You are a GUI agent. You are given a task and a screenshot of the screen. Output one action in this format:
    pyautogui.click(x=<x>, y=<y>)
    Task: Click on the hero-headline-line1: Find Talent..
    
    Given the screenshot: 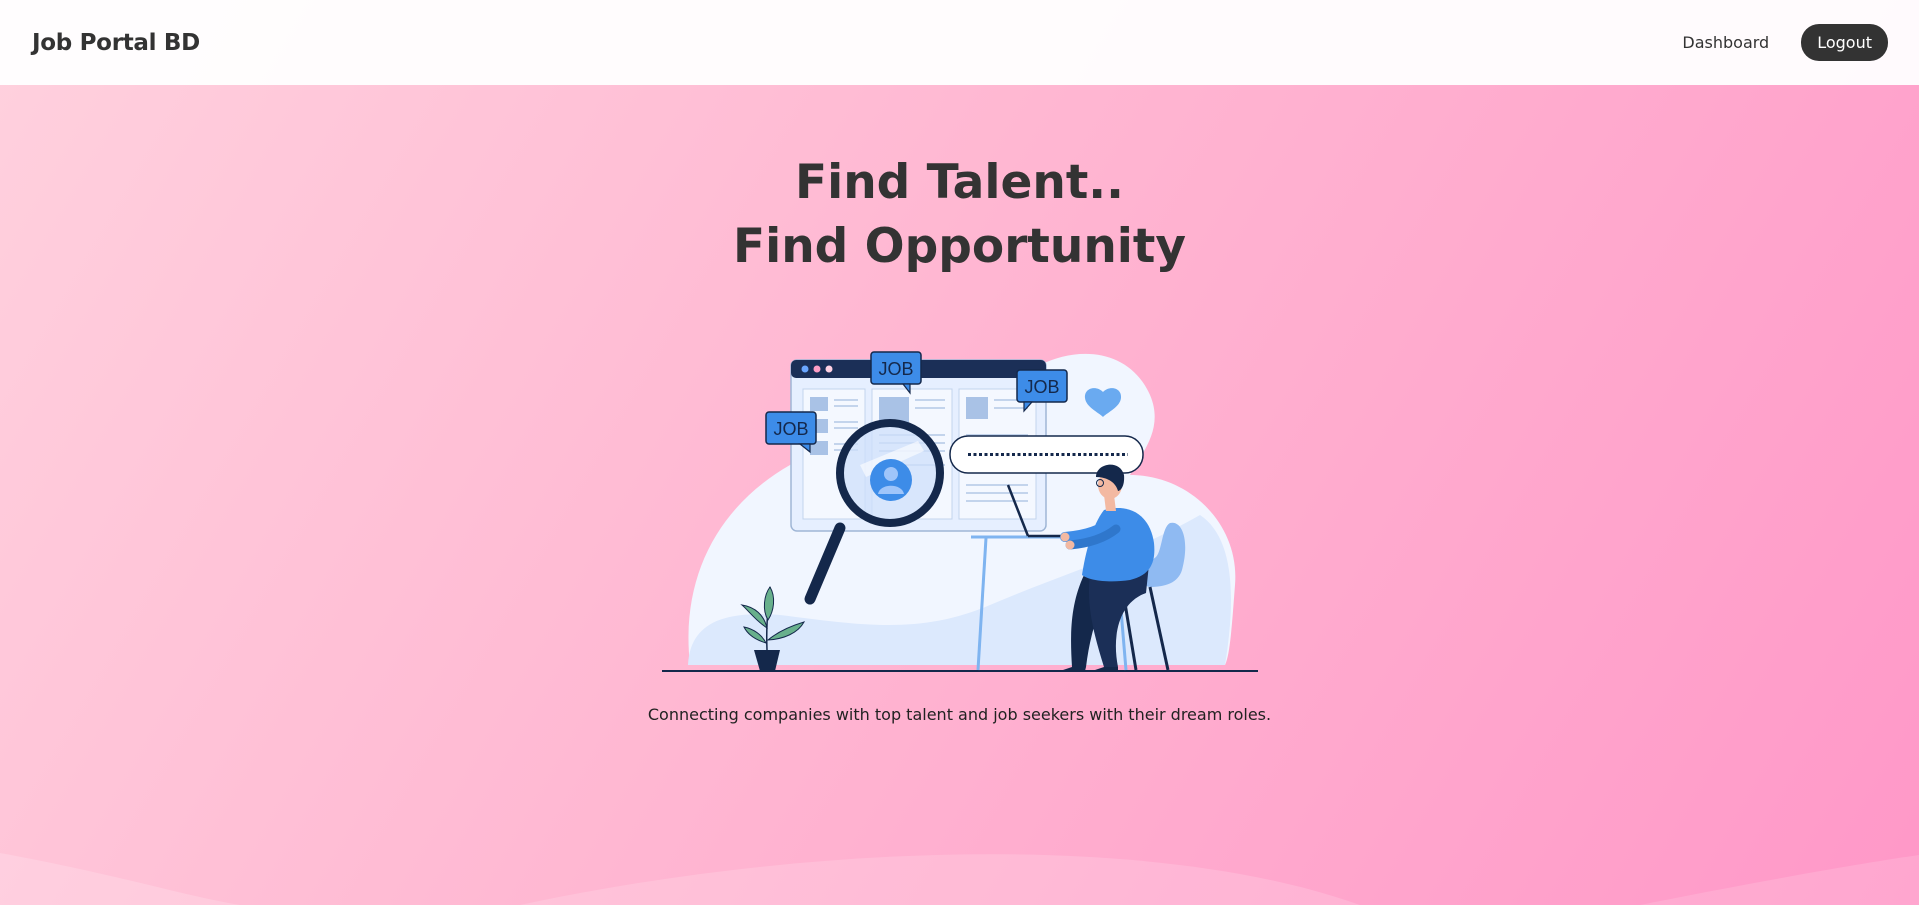 What is the action you would take?
    pyautogui.click(x=959, y=182)
    